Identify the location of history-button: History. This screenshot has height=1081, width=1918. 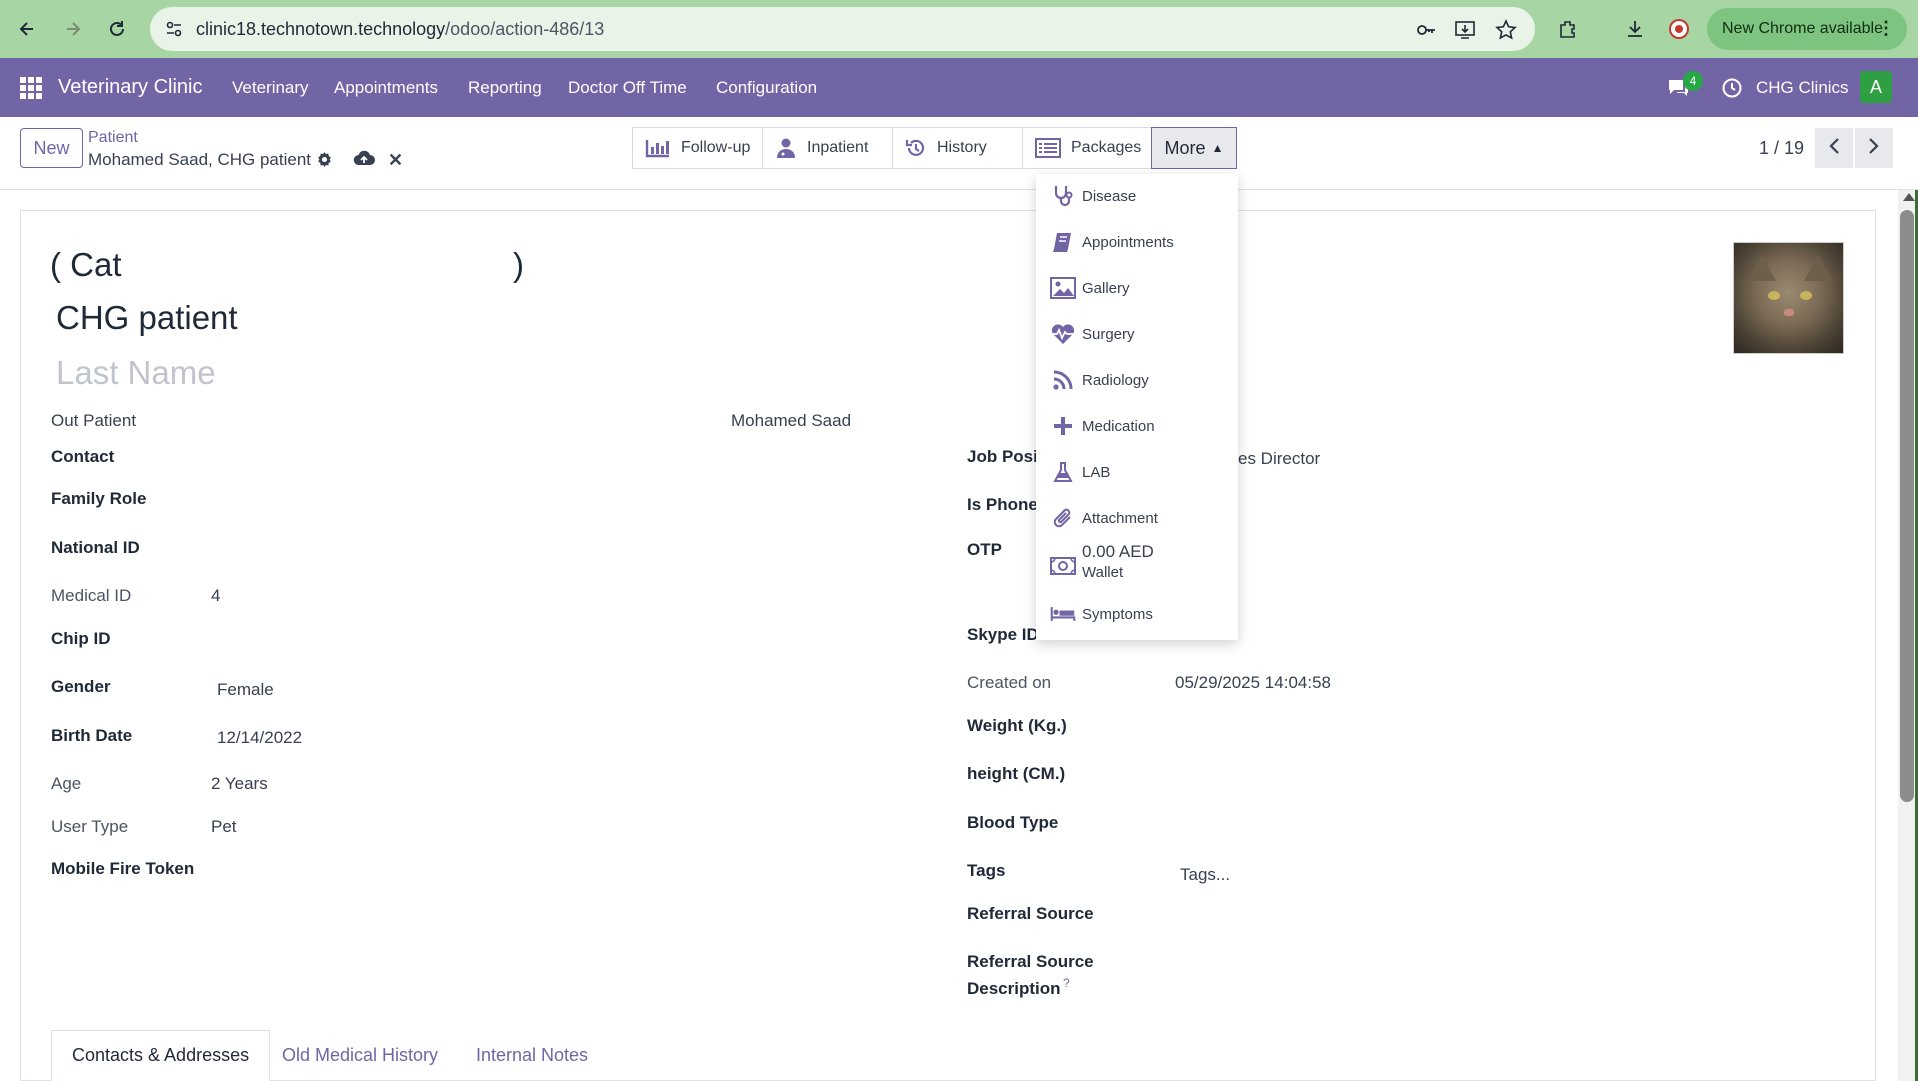
(957, 148).